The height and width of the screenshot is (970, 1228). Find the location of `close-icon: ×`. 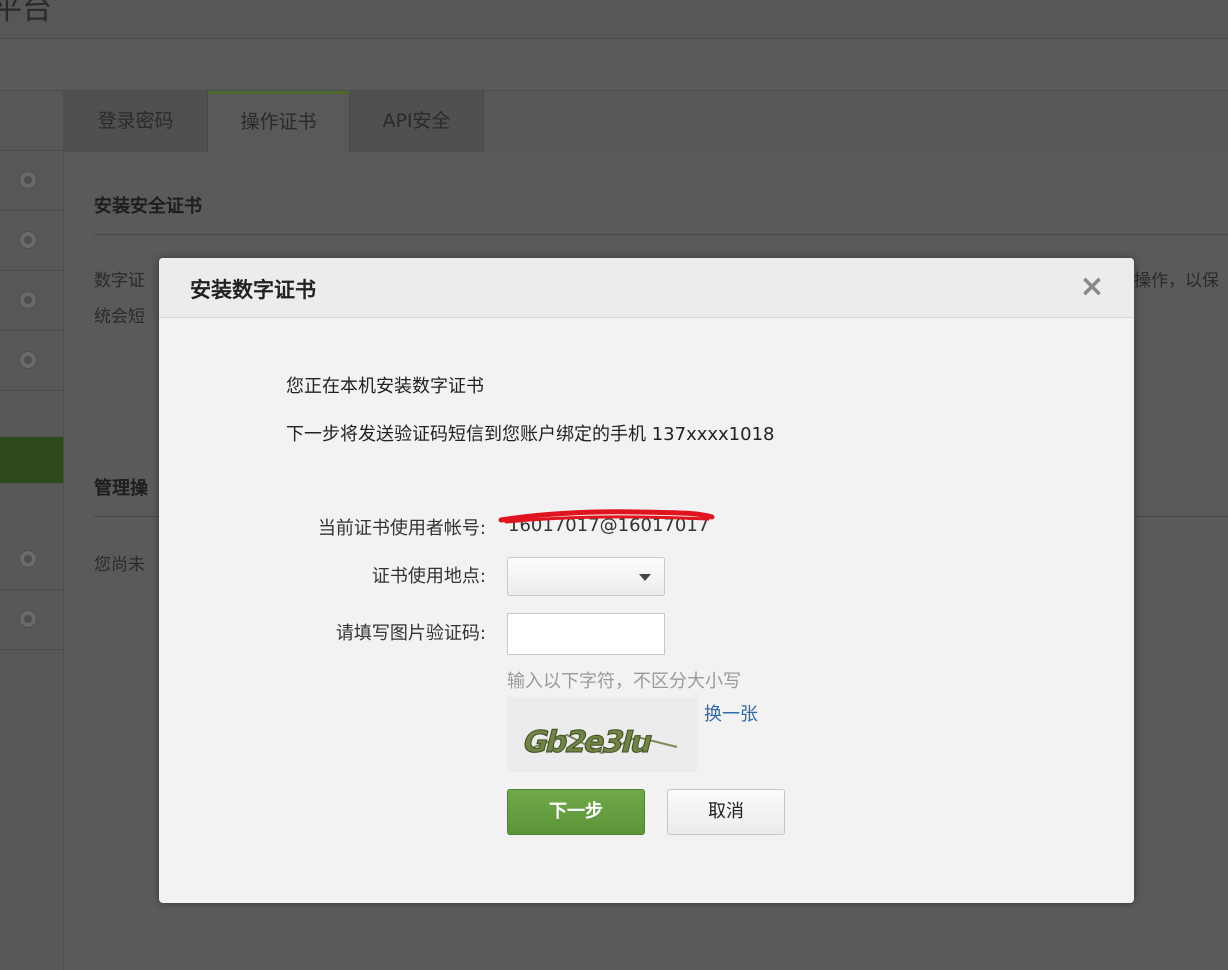

close-icon: × is located at coordinates (1092, 287).